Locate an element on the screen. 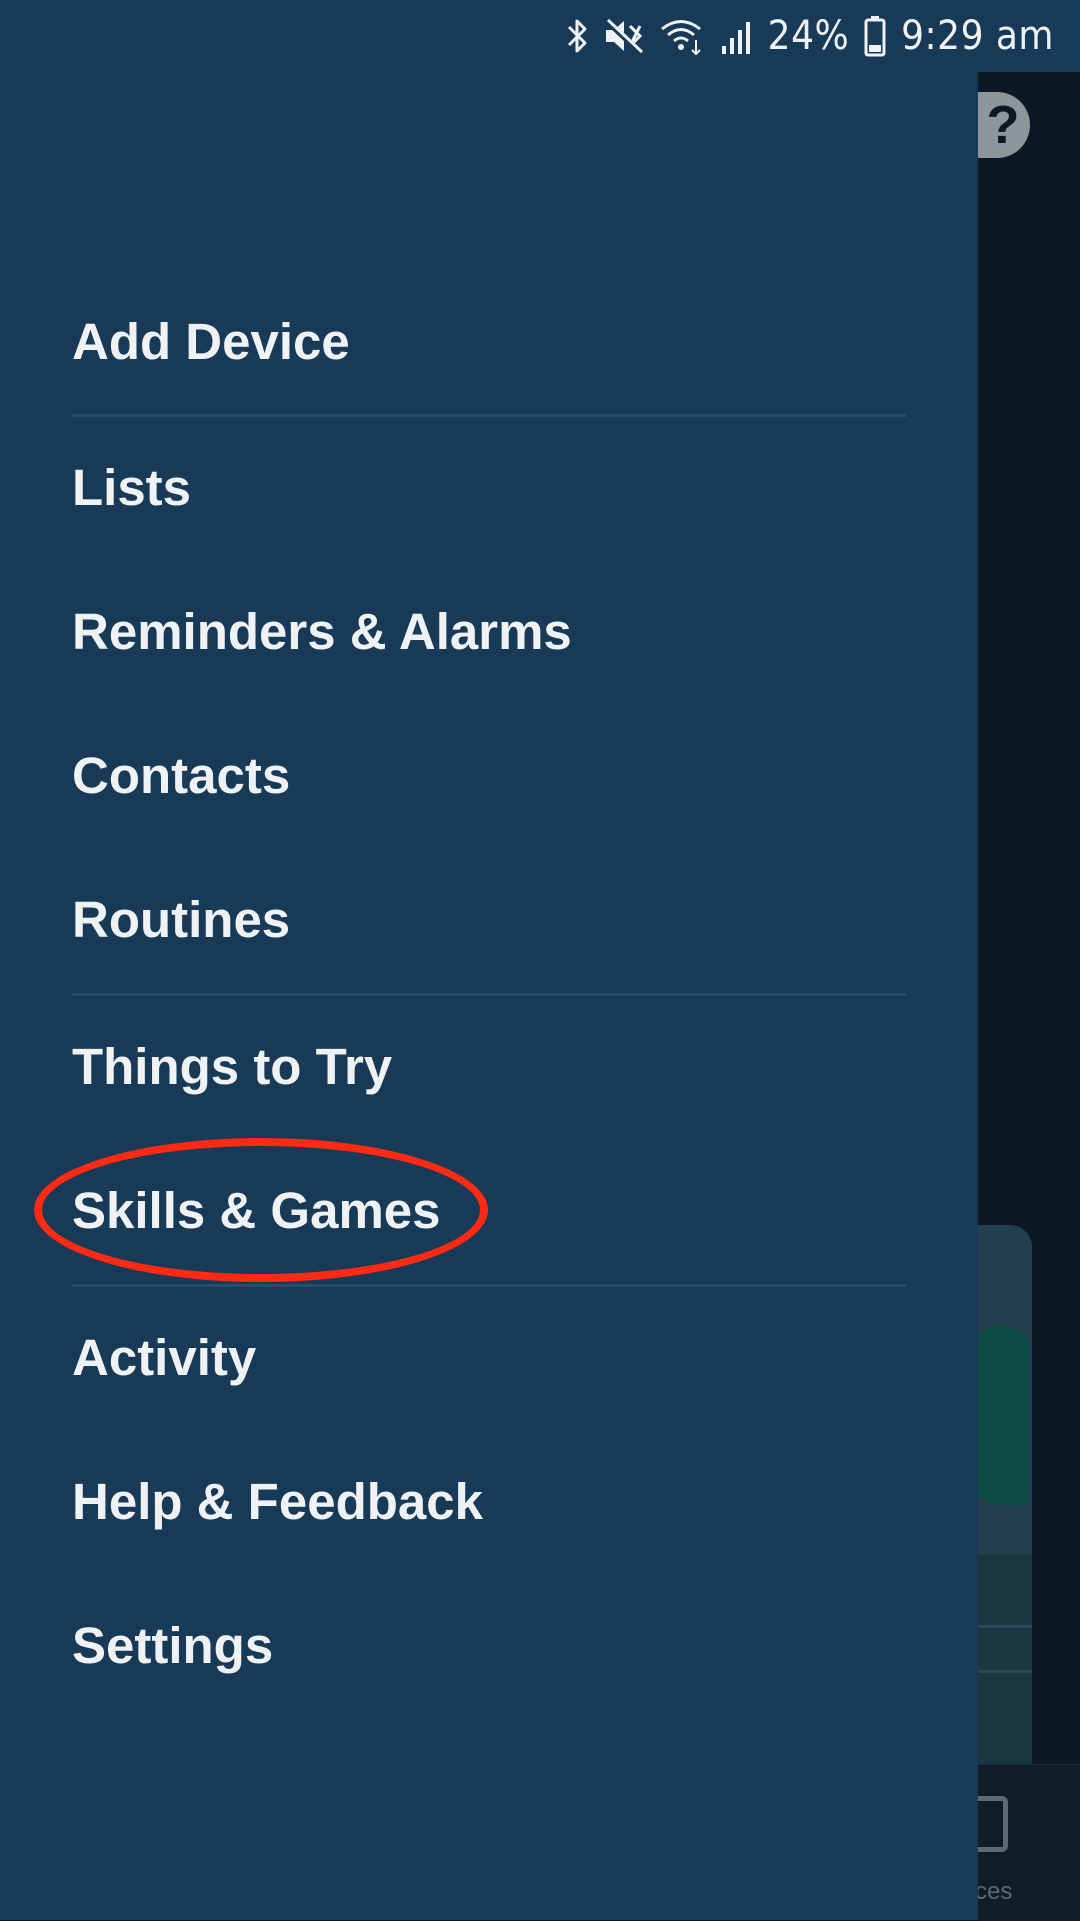 This screenshot has width=1080, height=1921. wifi-icon is located at coordinates (683, 36).